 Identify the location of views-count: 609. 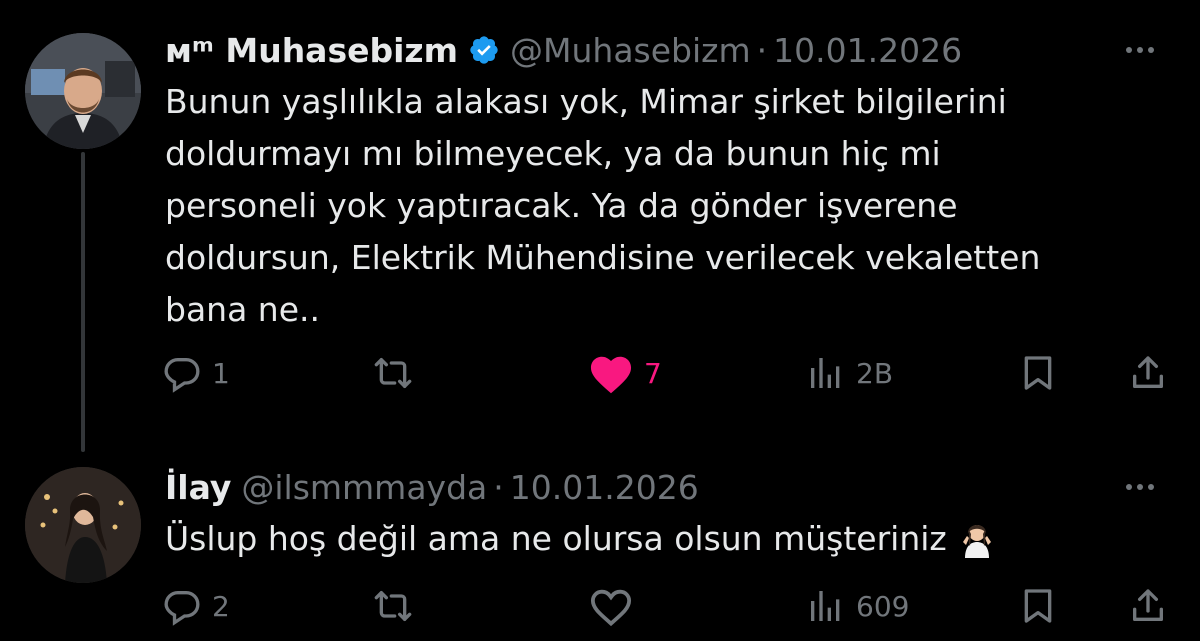
(883, 606).